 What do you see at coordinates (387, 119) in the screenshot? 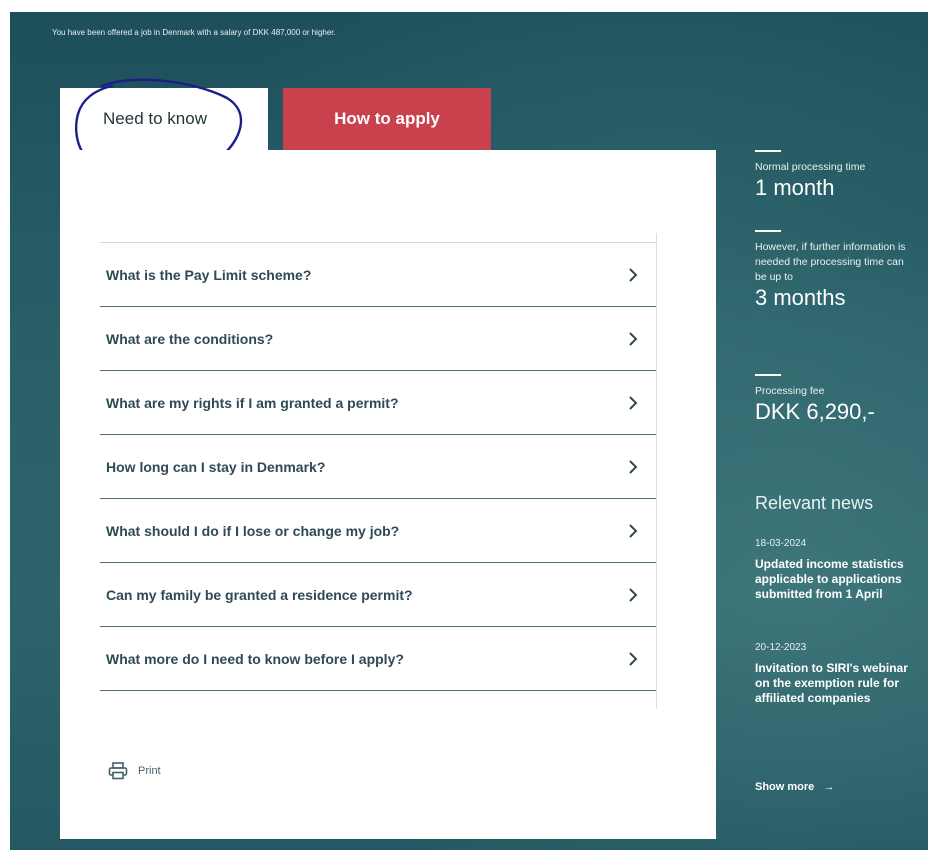
I see `tab-how-to-apply: How to apply` at bounding box center [387, 119].